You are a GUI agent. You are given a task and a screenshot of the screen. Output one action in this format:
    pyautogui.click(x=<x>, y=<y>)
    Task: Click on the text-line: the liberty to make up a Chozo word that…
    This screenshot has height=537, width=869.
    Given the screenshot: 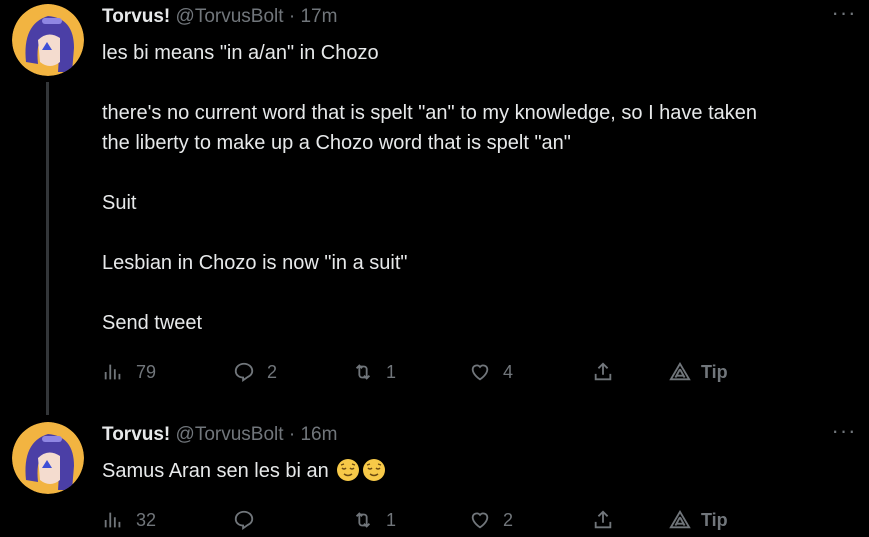 What is the action you would take?
    pyautogui.click(x=336, y=143)
    